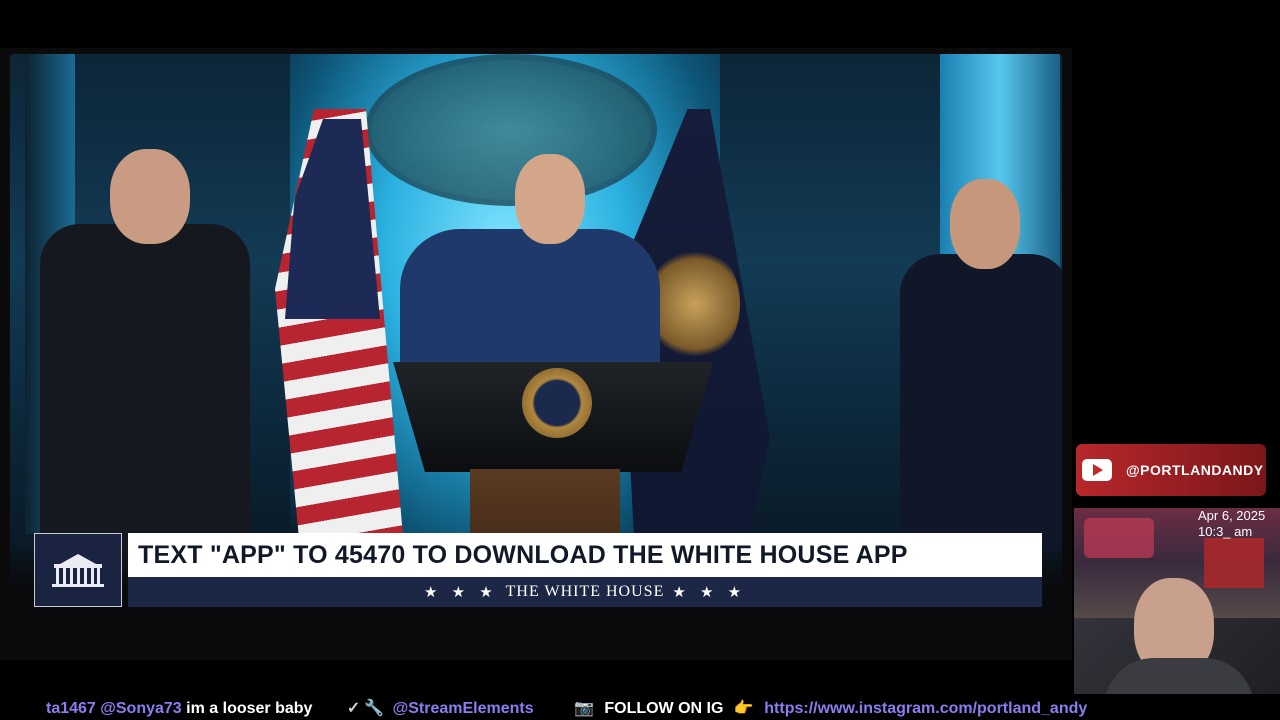 The height and width of the screenshot is (720, 1280). Describe the element at coordinates (743, 708) in the screenshot. I see `pointing-hand-icon: 👉` at that location.